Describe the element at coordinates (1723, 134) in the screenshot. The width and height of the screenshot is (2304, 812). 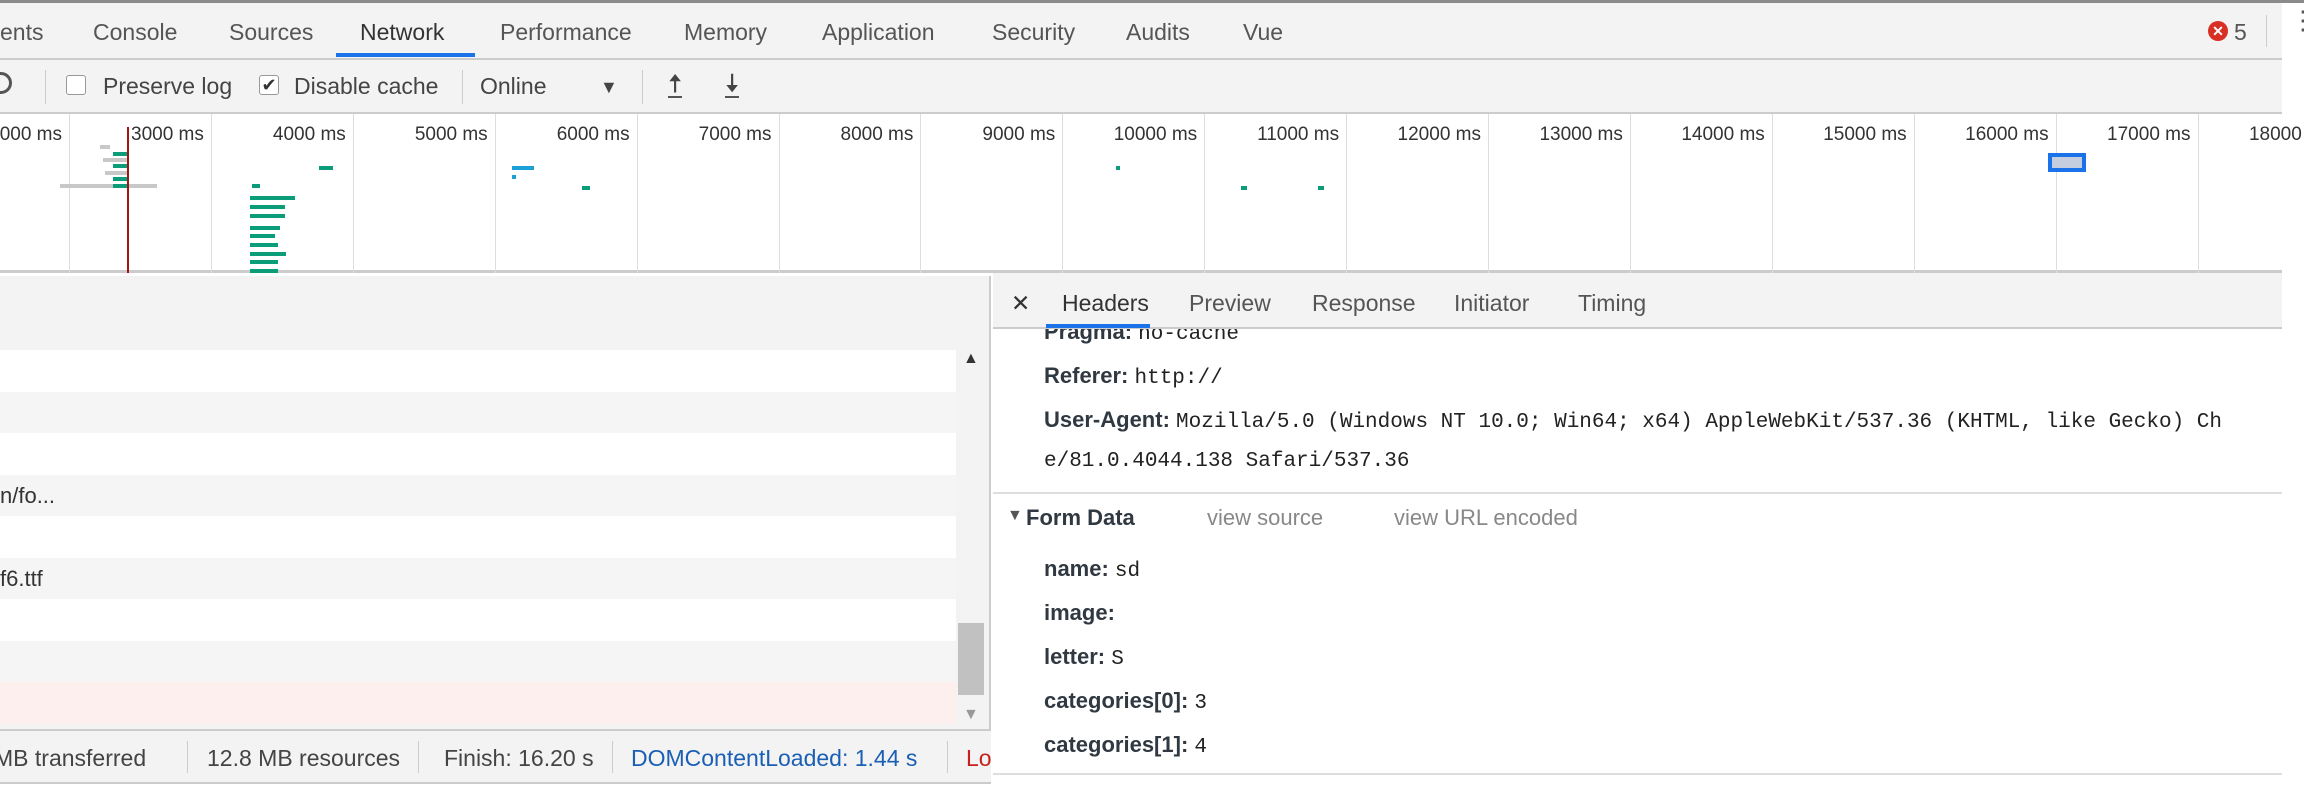
I see `timeline-tick-label: 14000 ms` at that location.